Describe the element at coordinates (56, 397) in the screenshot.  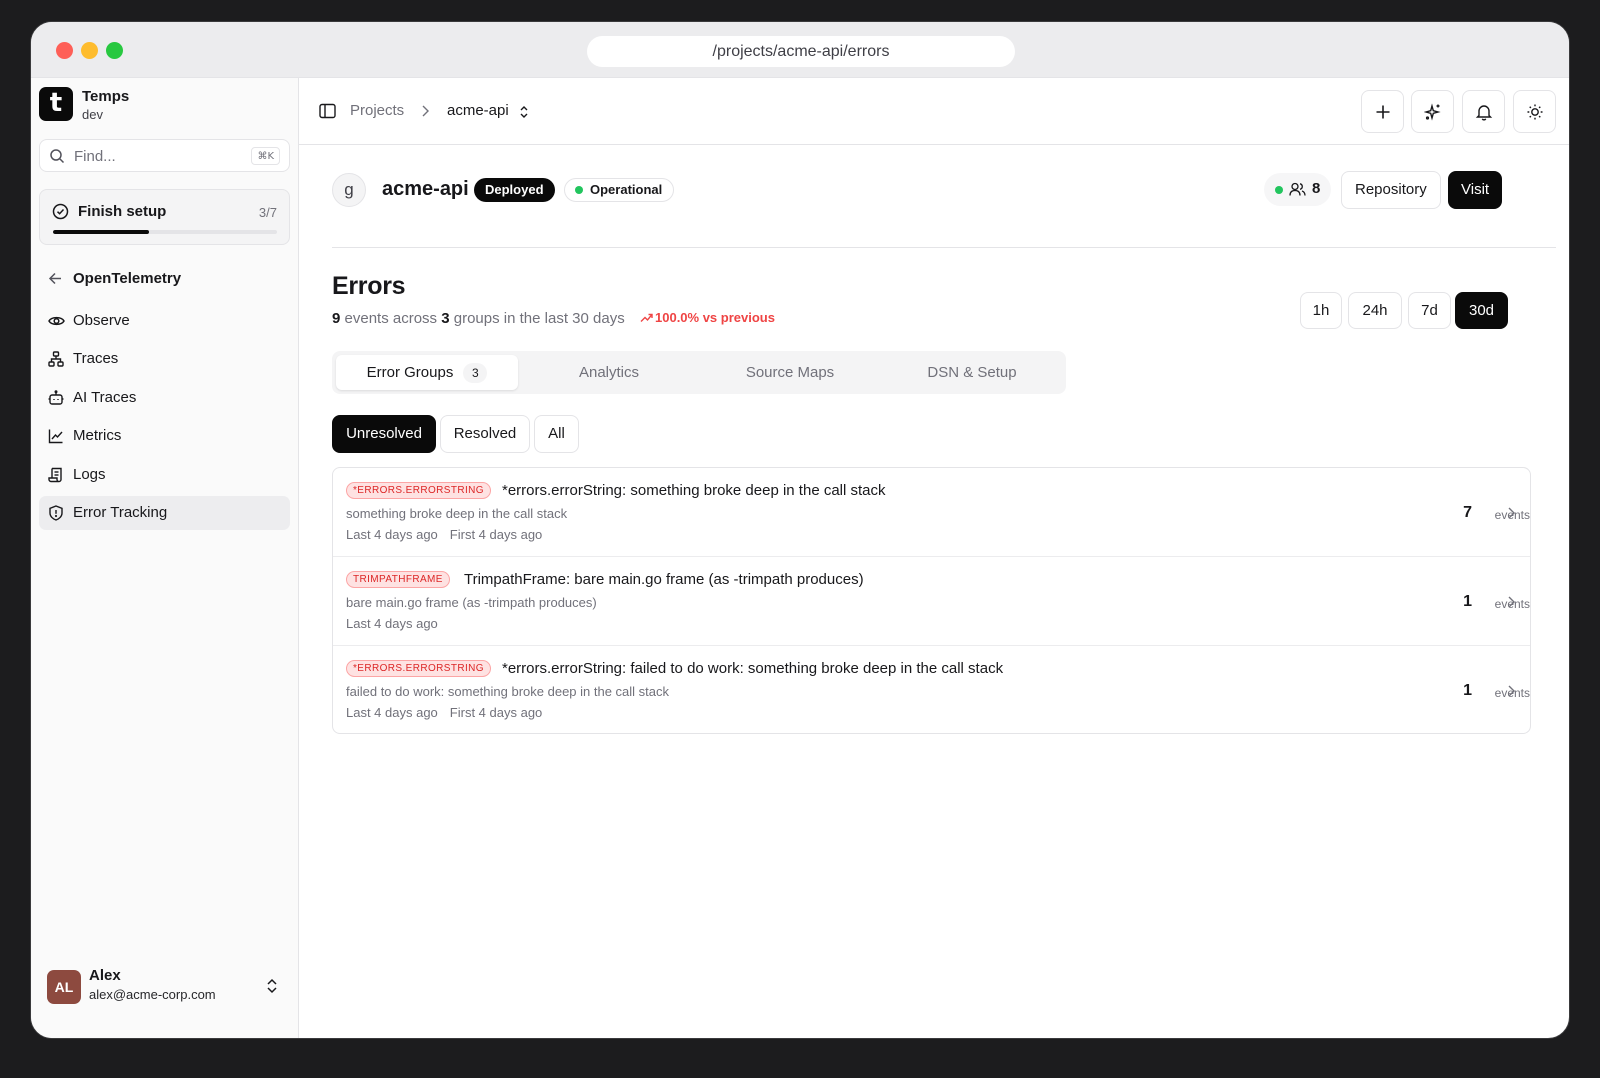
I see `bot-icon` at that location.